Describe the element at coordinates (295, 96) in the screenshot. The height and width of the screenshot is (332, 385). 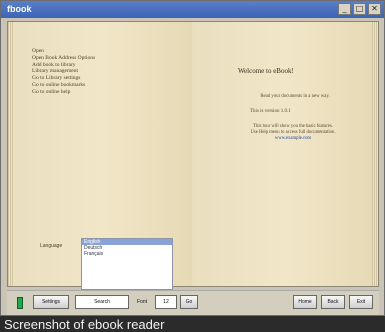
I see `welcome-intro: Read your documents in a new way.` at that location.